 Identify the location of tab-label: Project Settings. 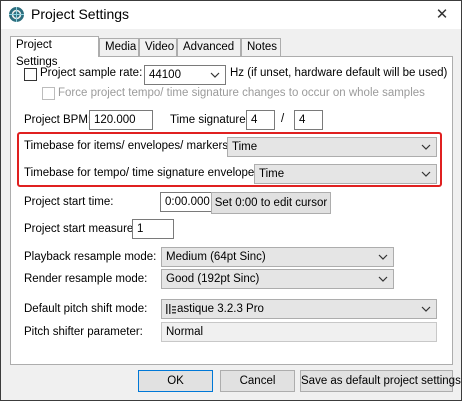
(37, 53).